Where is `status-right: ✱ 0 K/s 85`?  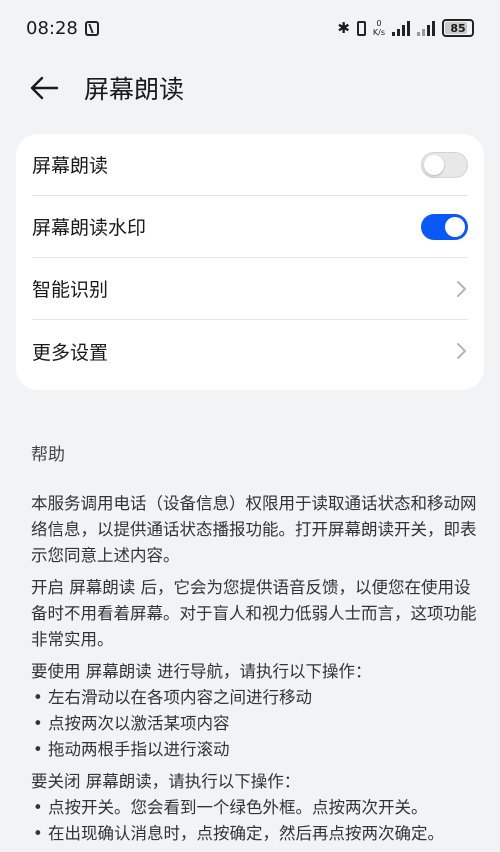 status-right: ✱ 0 K/s 85 is located at coordinates (405, 28).